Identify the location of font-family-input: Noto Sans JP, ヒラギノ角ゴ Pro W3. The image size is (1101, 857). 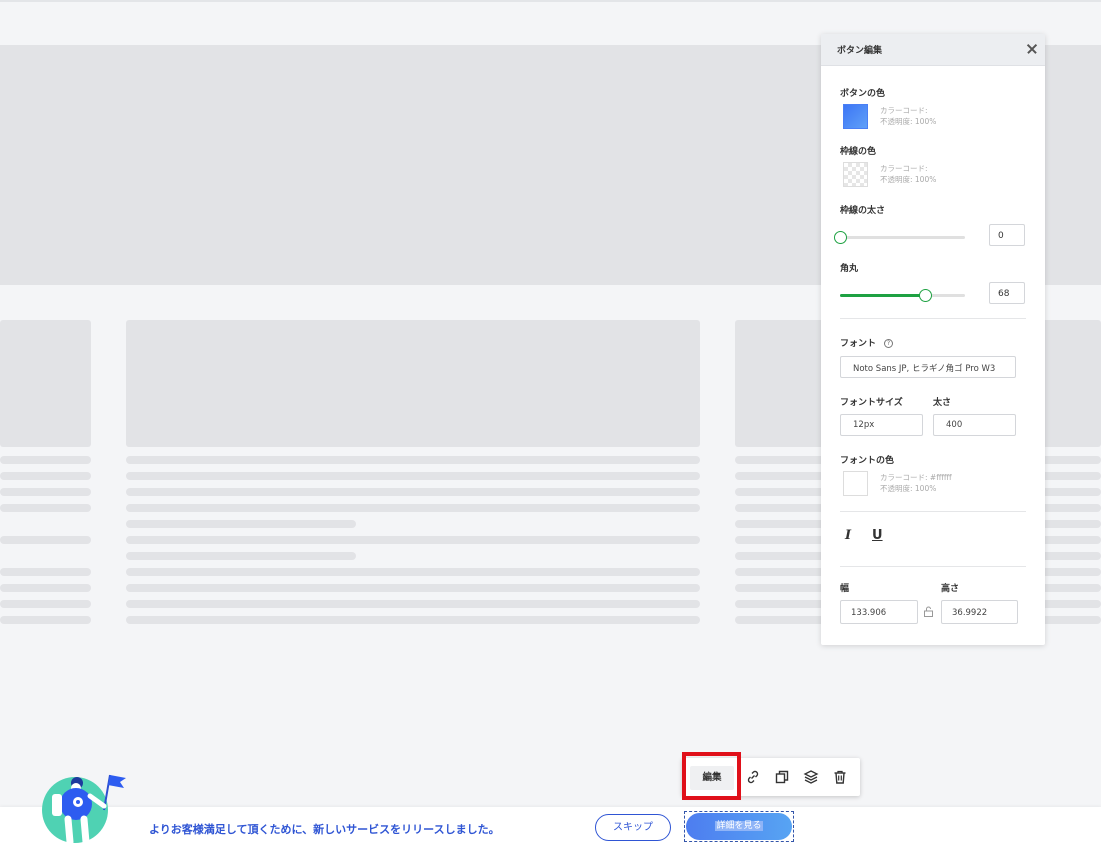
(928, 367).